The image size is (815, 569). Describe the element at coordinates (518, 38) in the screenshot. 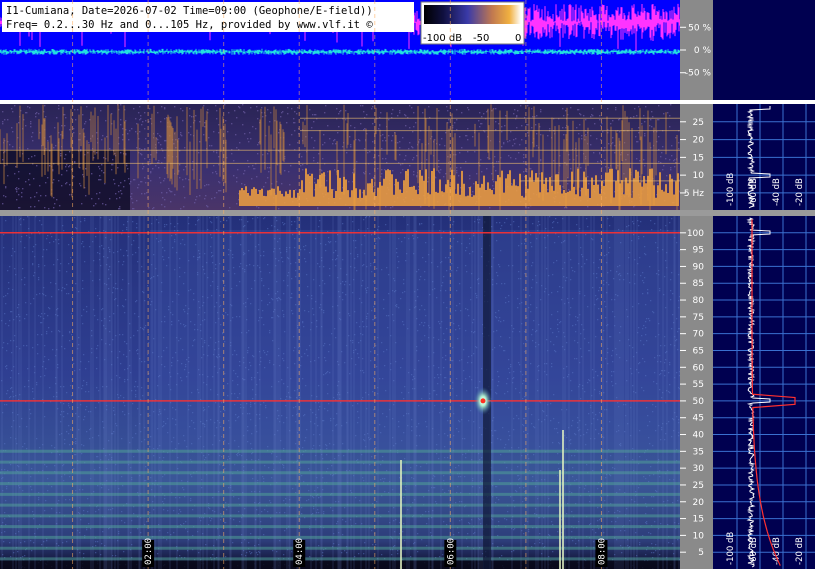

I see `colorbar-label-max: 0` at that location.